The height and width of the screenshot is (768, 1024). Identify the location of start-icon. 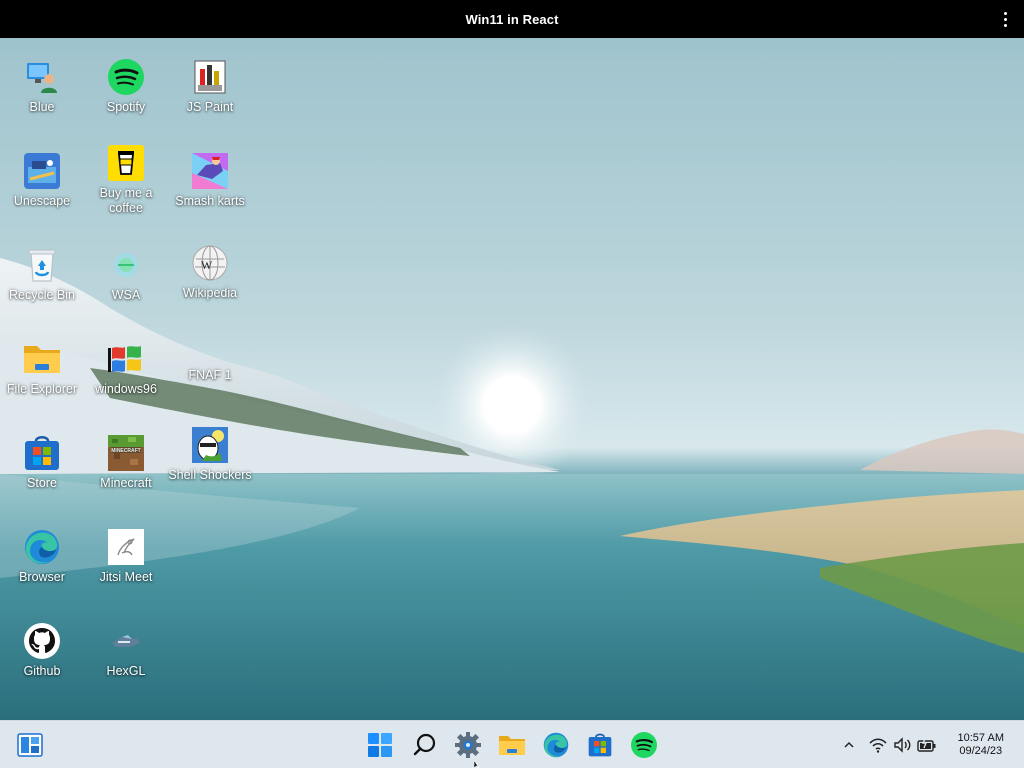
(380, 745).